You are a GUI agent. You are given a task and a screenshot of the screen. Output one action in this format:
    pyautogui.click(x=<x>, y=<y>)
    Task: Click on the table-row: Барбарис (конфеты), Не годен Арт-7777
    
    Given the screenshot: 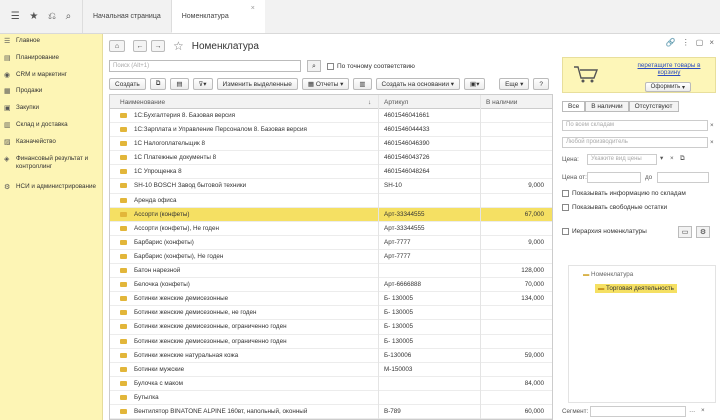 What is the action you would take?
    pyautogui.click(x=331, y=257)
    